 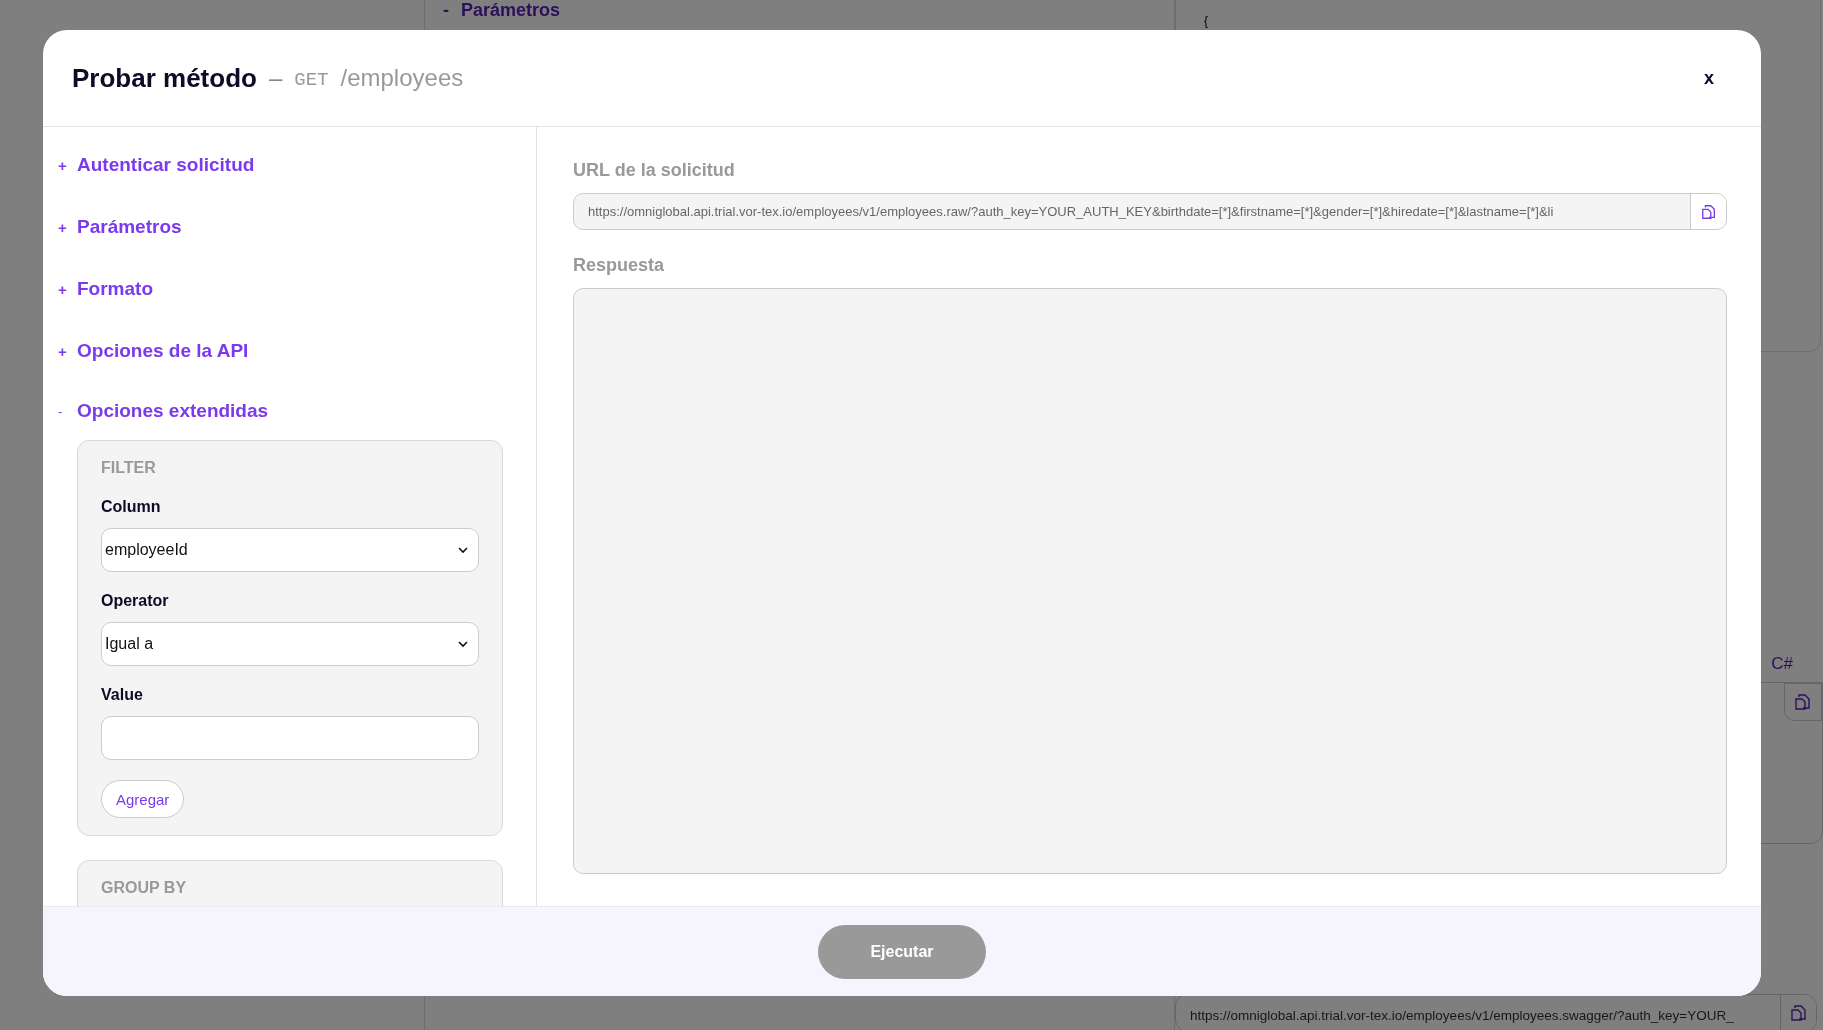 I want to click on field-label: Column, so click(x=131, y=507).